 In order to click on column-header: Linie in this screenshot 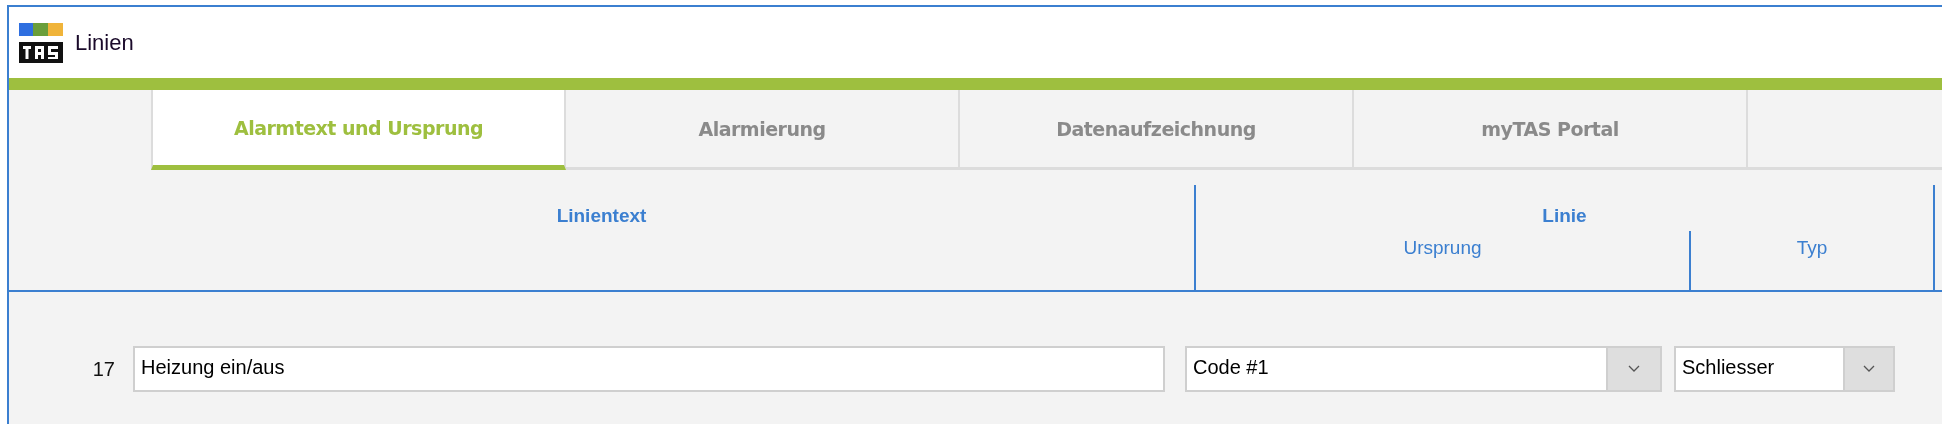, I will do `click(1564, 215)`.